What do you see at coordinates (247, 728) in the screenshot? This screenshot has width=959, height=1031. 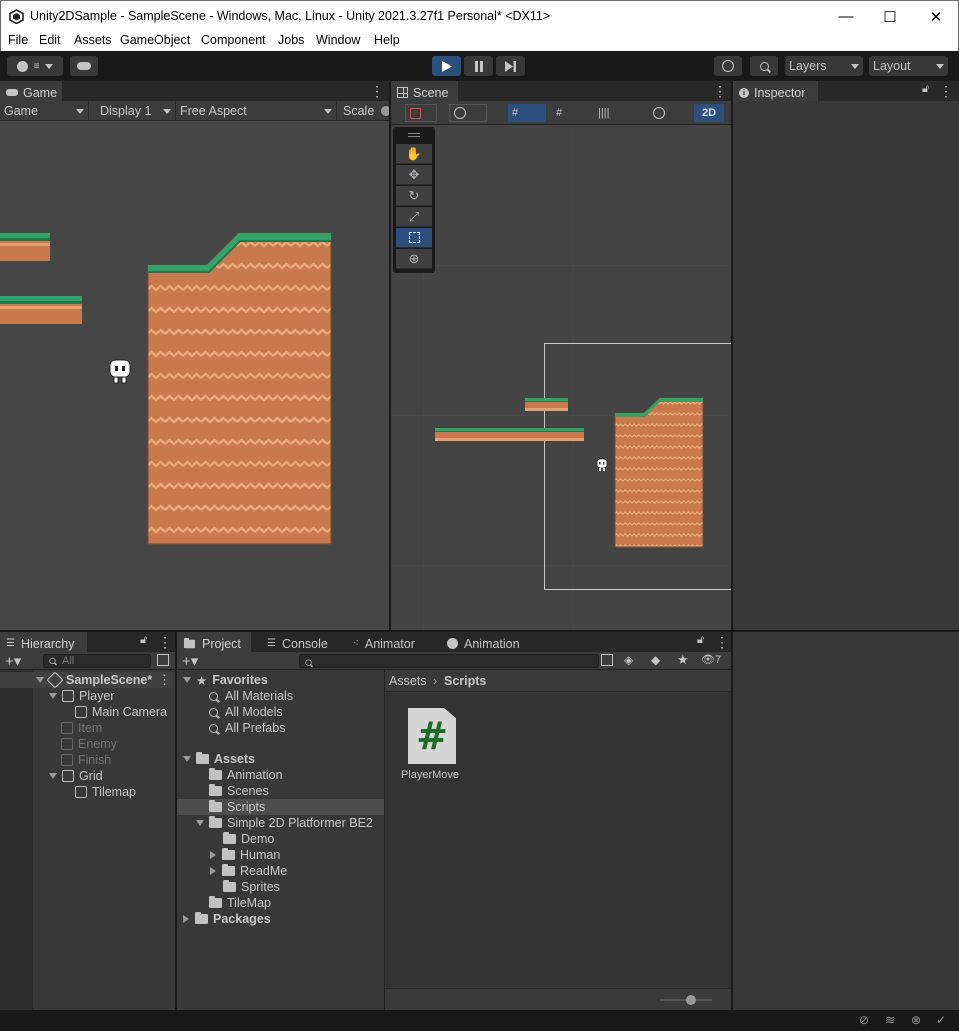 I see `favorite-all-prefabs: All Prefabs` at bounding box center [247, 728].